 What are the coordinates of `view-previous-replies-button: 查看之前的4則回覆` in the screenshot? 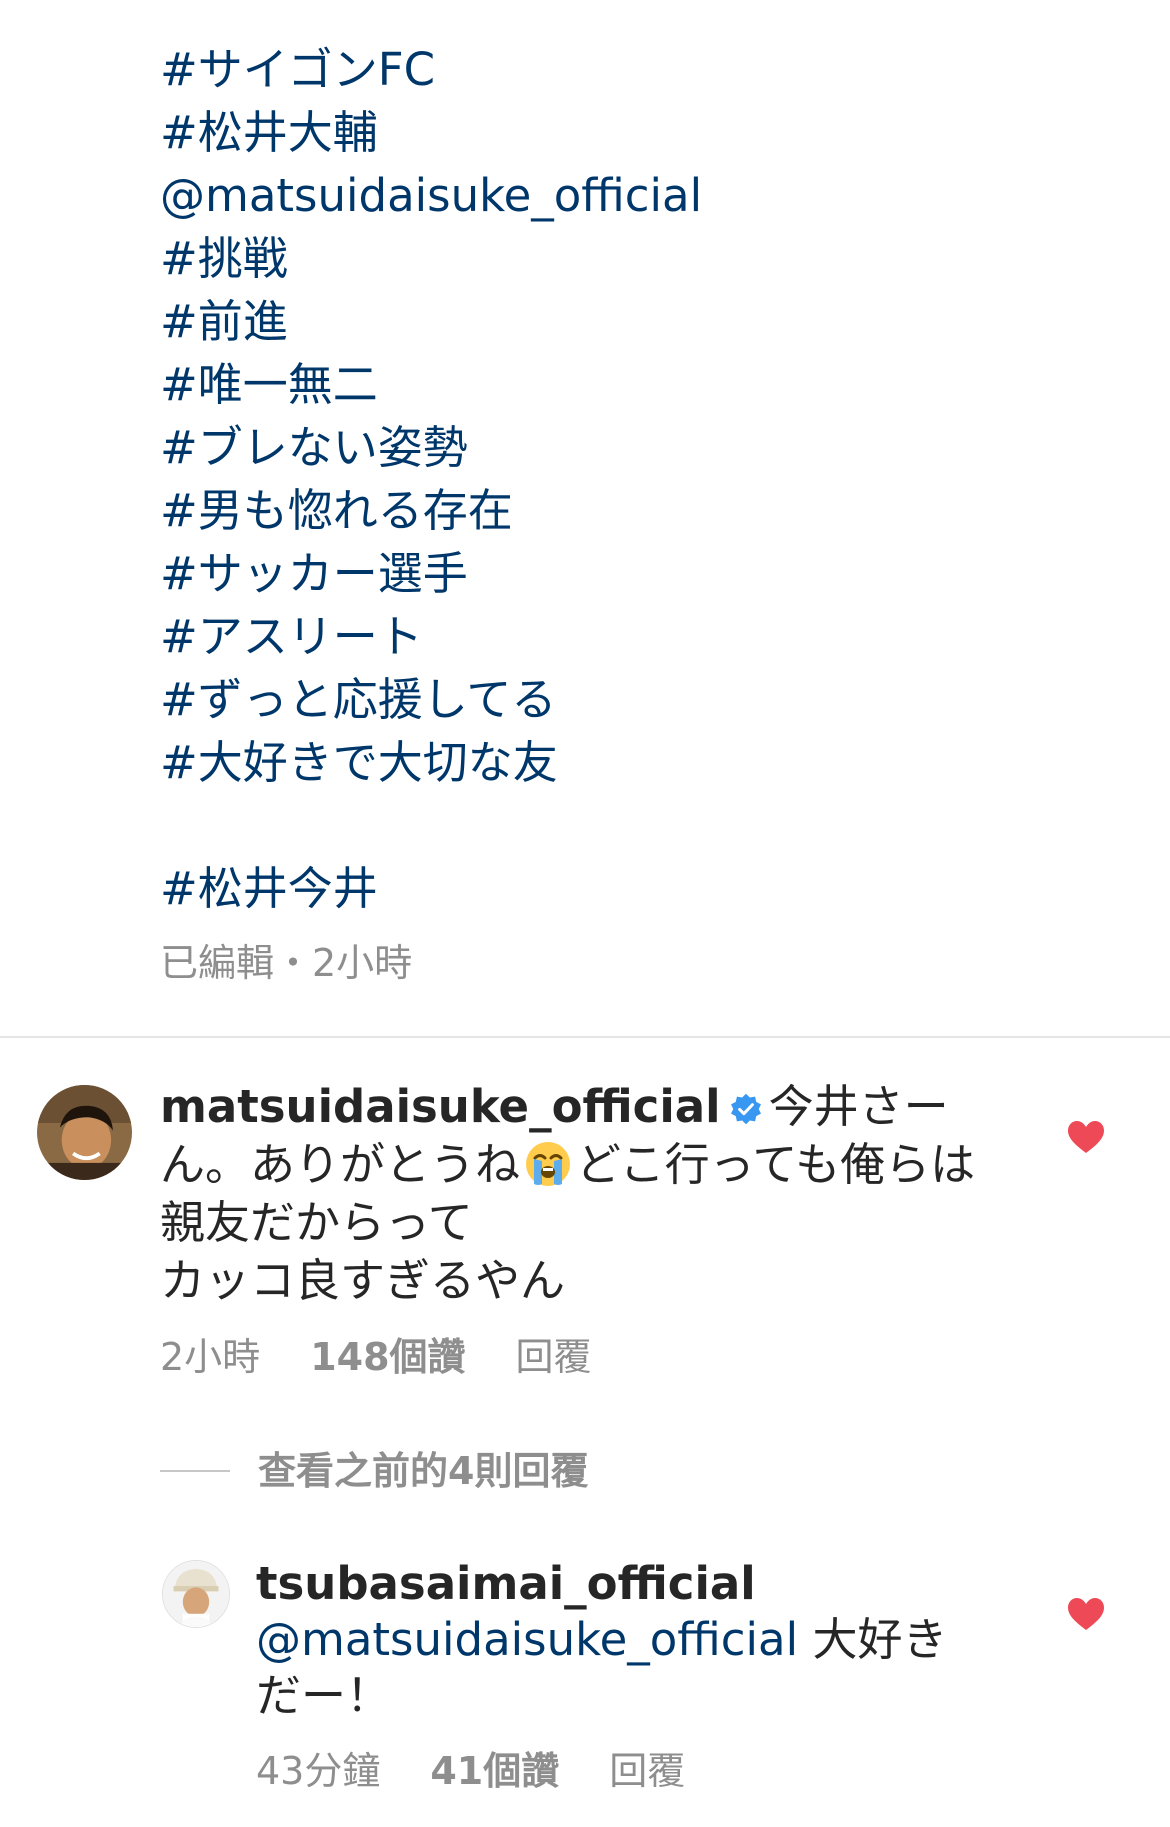 It's located at (374, 1471).